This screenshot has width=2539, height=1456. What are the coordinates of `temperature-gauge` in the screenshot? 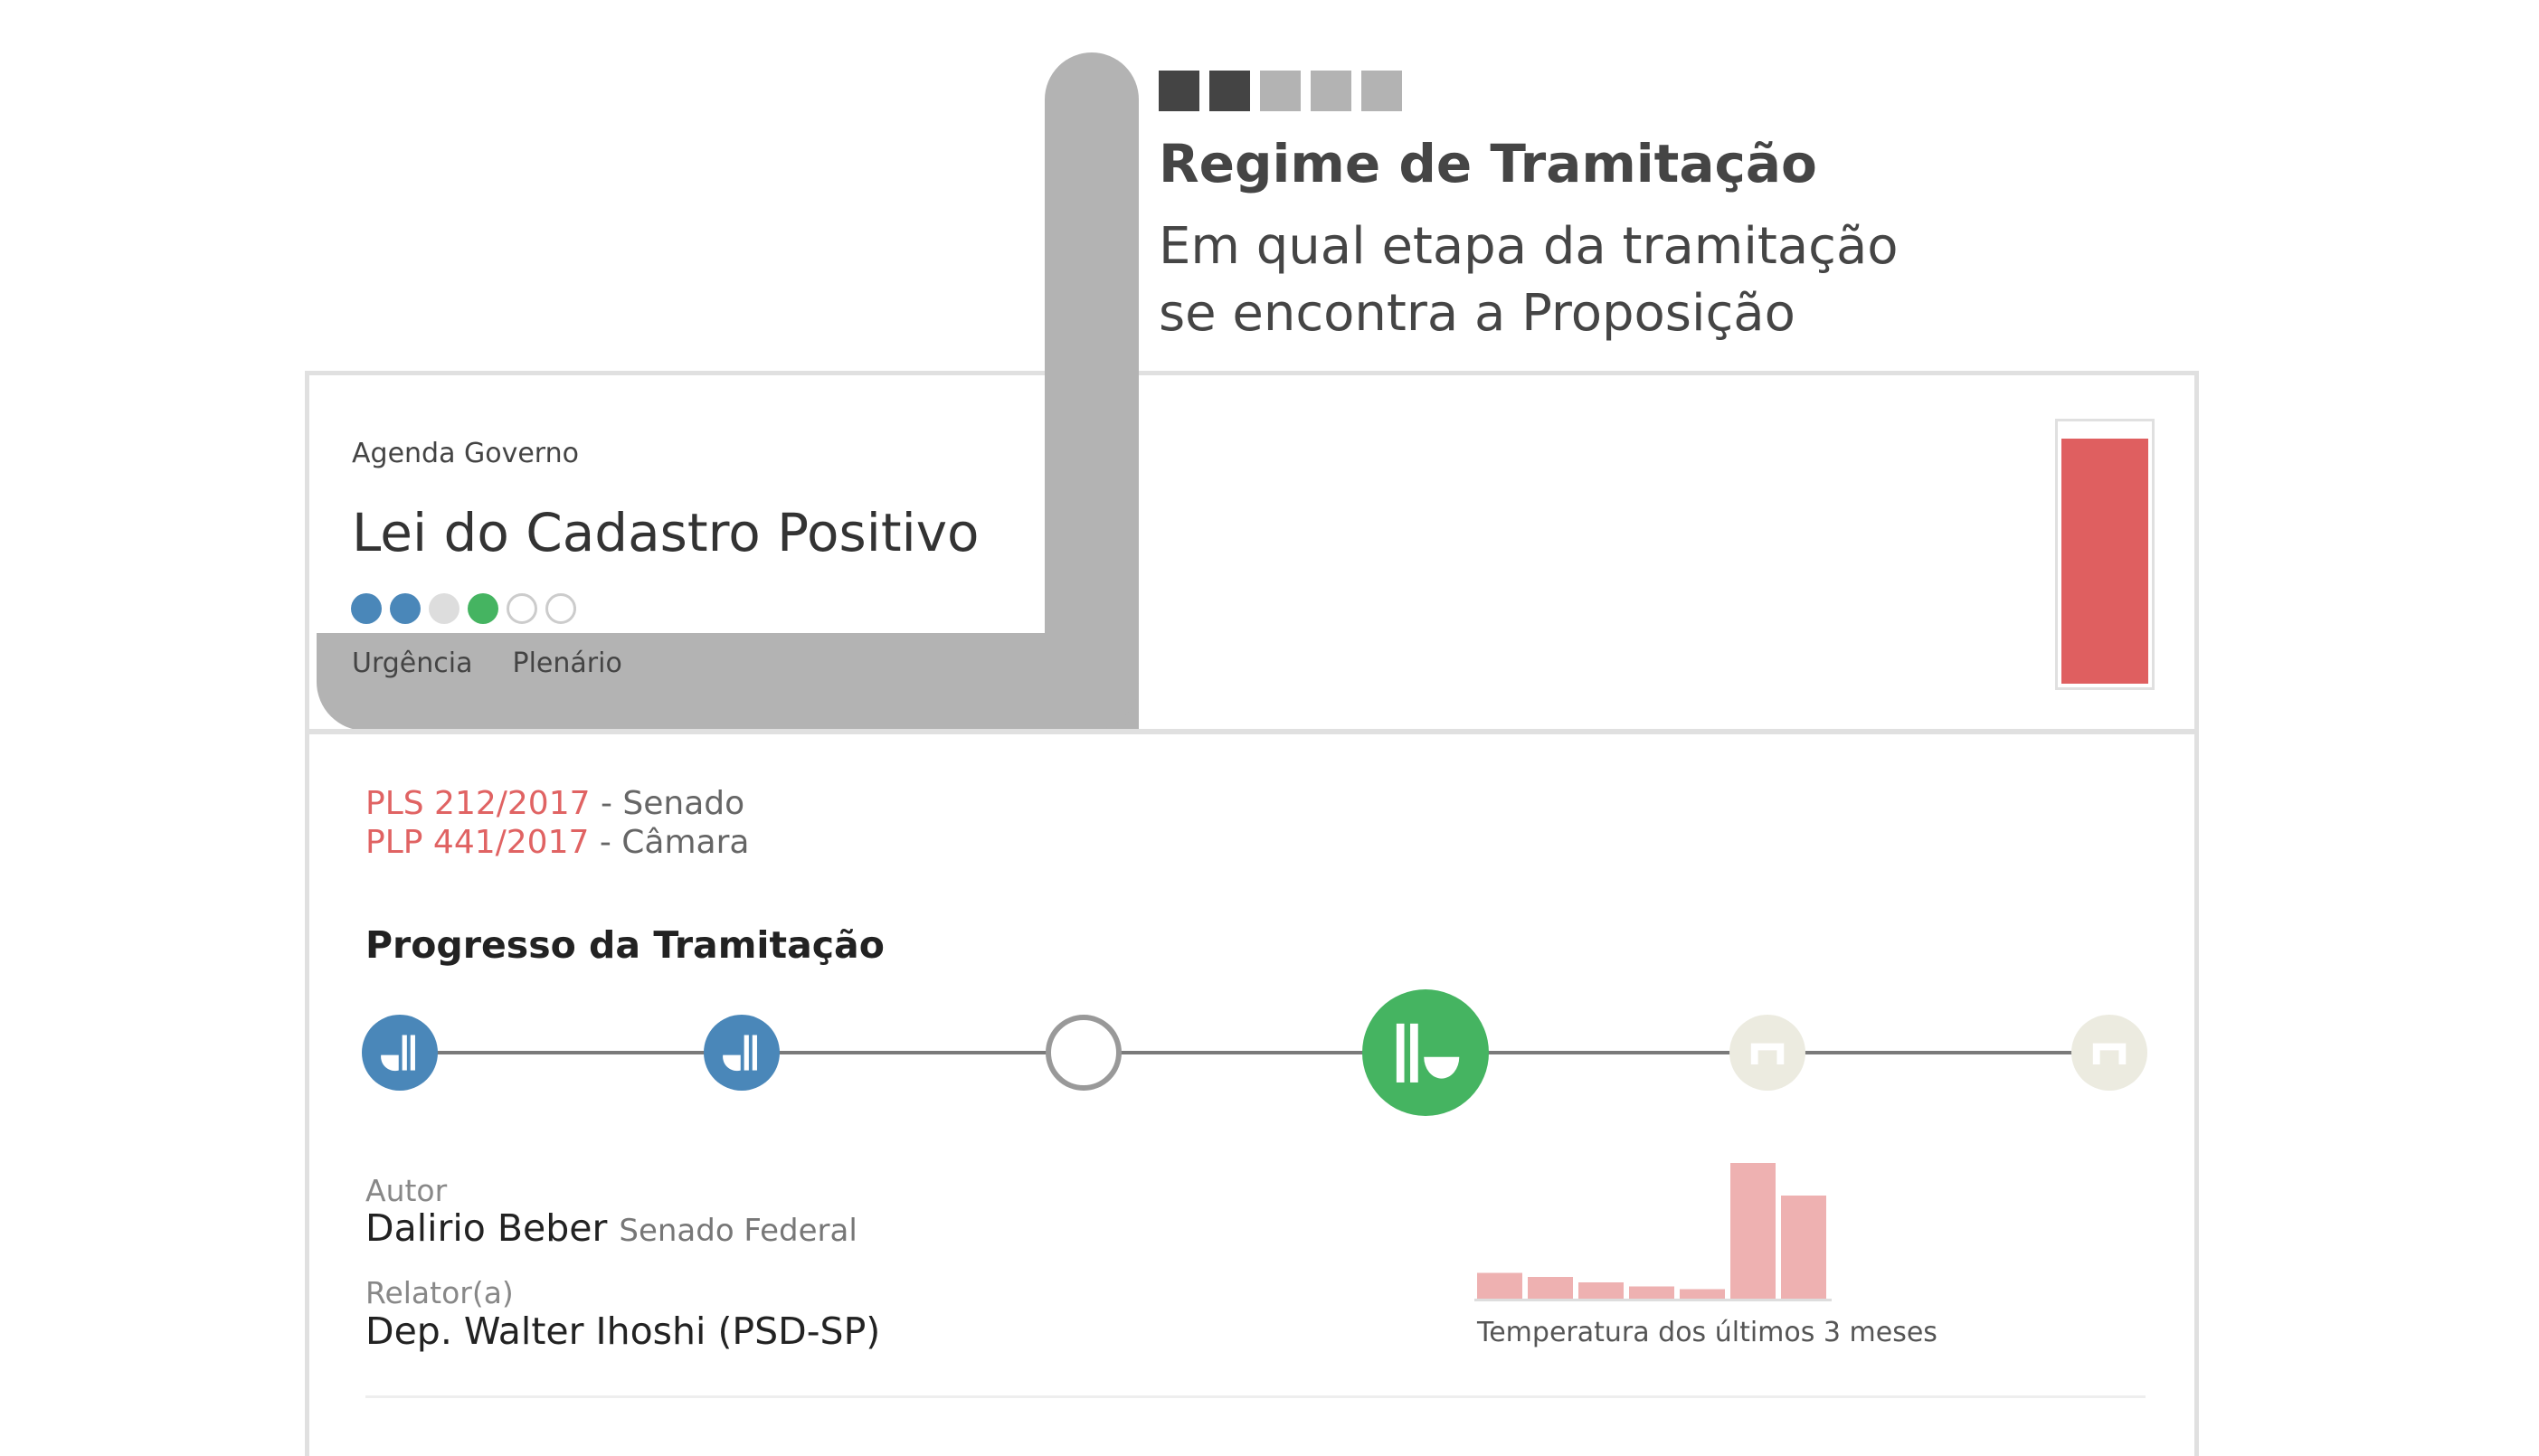 It's located at (2105, 554).